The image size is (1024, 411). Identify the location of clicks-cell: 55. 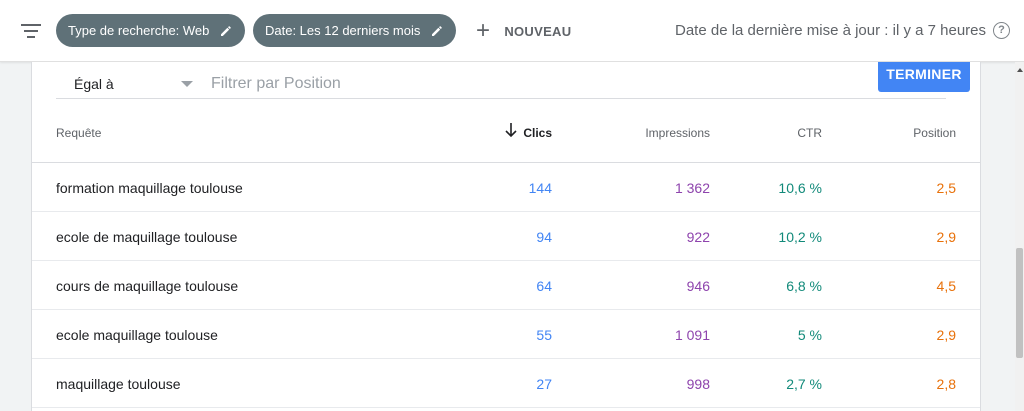
(544, 335).